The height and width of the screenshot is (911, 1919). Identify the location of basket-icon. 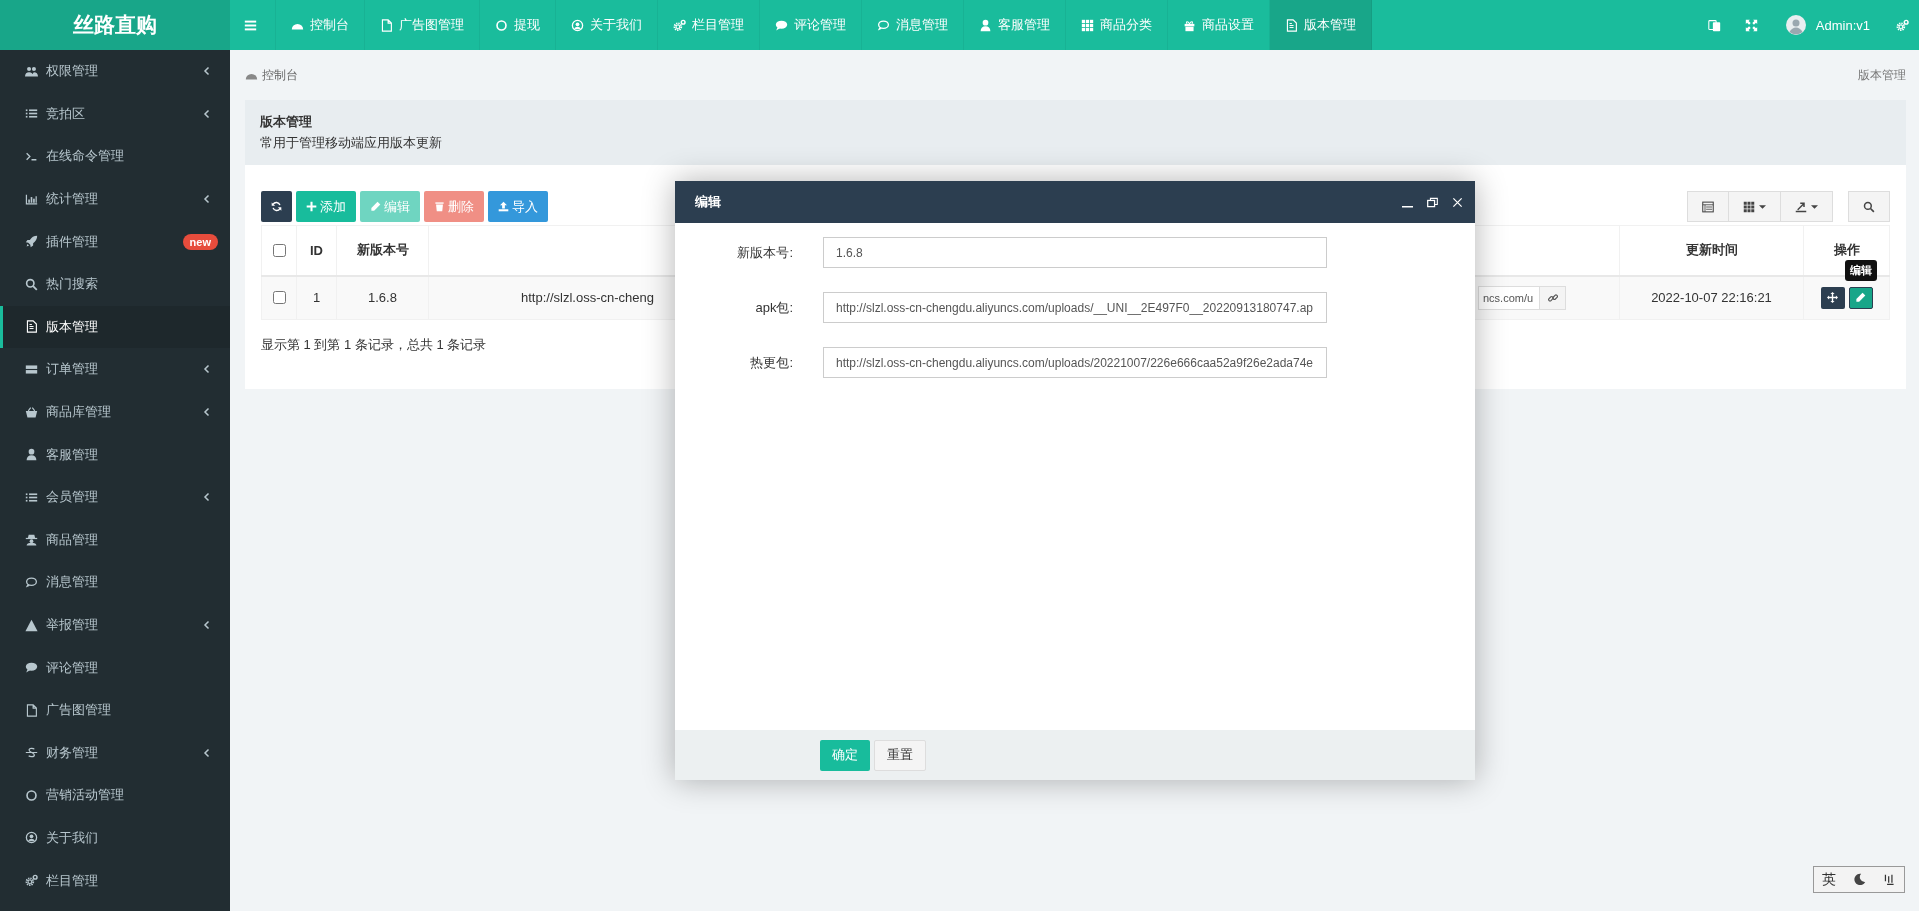
(31, 412).